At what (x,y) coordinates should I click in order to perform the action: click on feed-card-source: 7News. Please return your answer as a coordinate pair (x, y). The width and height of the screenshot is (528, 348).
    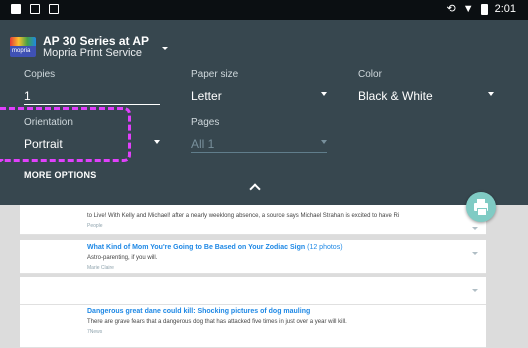
    Looking at the image, I should click on (95, 332).